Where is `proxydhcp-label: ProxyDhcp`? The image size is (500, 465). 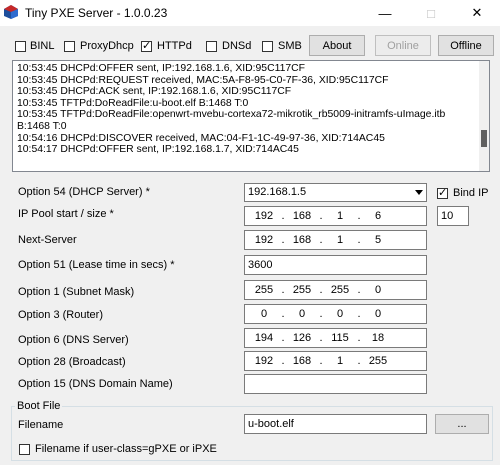
proxydhcp-label: ProxyDhcp is located at coordinates (107, 46).